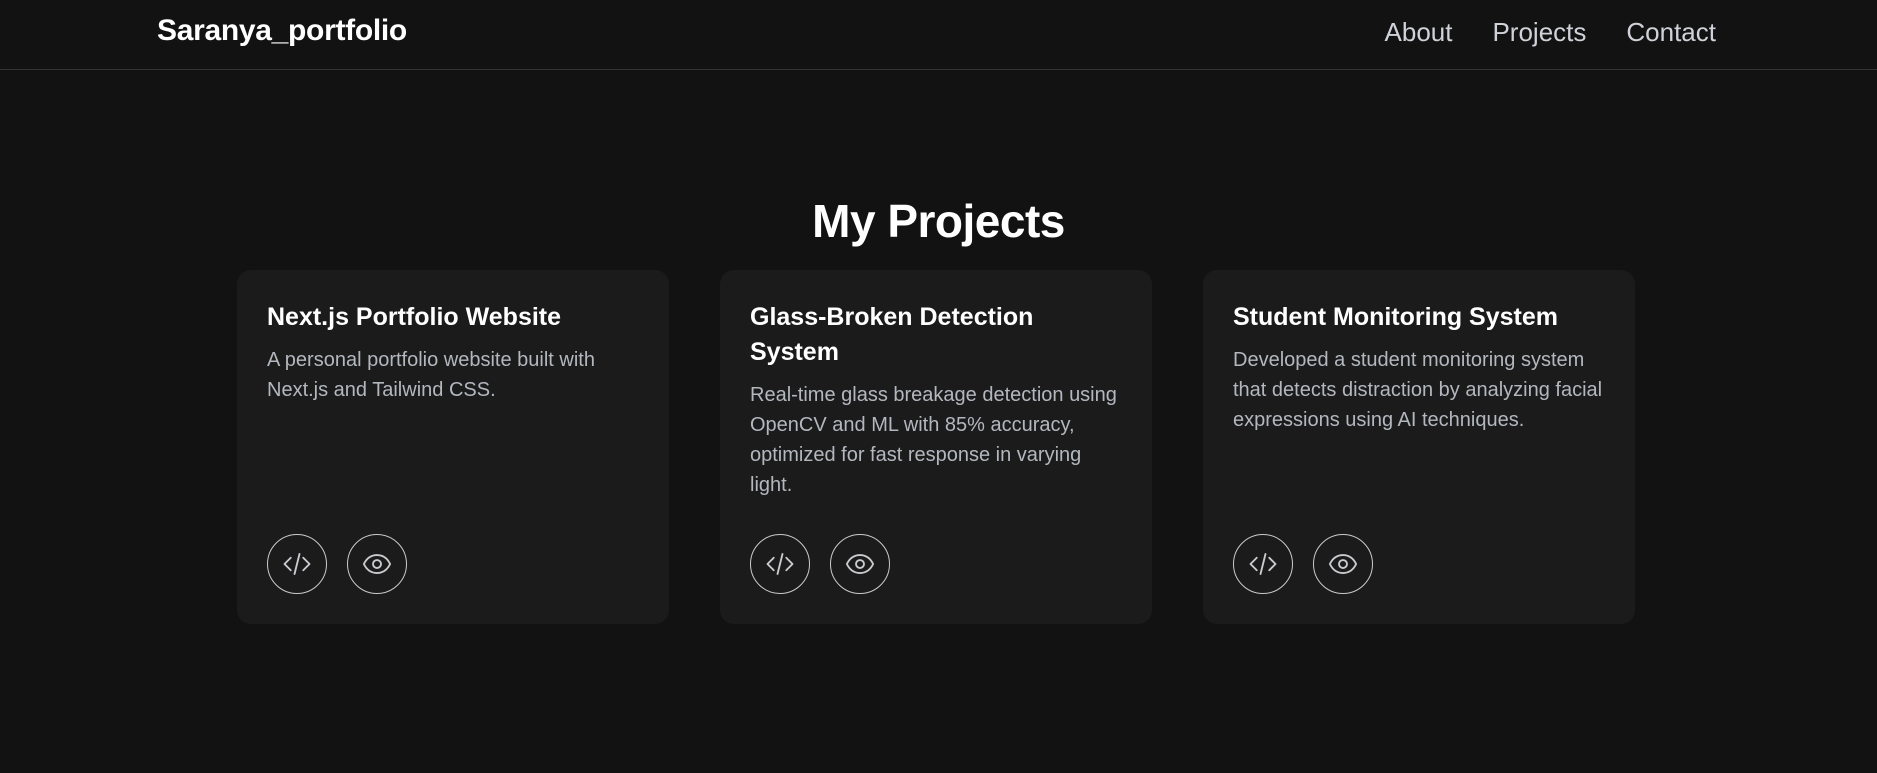 The width and height of the screenshot is (1877, 773). I want to click on nav-link-contact: Contact, so click(1671, 32).